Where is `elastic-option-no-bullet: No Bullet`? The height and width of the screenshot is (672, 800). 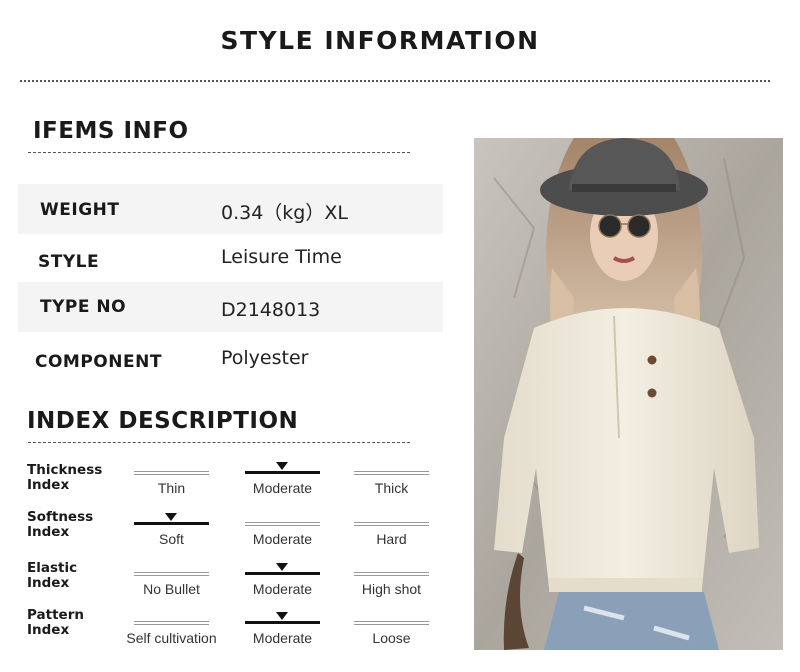
elastic-option-no-bullet: No Bullet is located at coordinates (171, 583).